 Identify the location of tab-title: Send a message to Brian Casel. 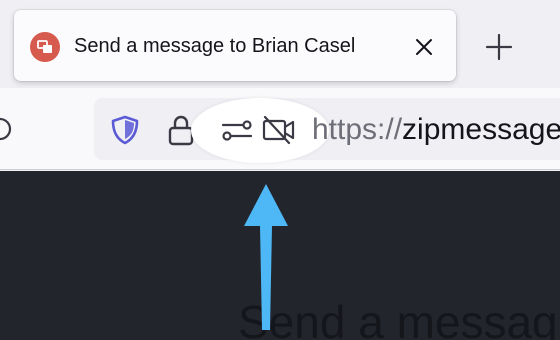
(215, 46).